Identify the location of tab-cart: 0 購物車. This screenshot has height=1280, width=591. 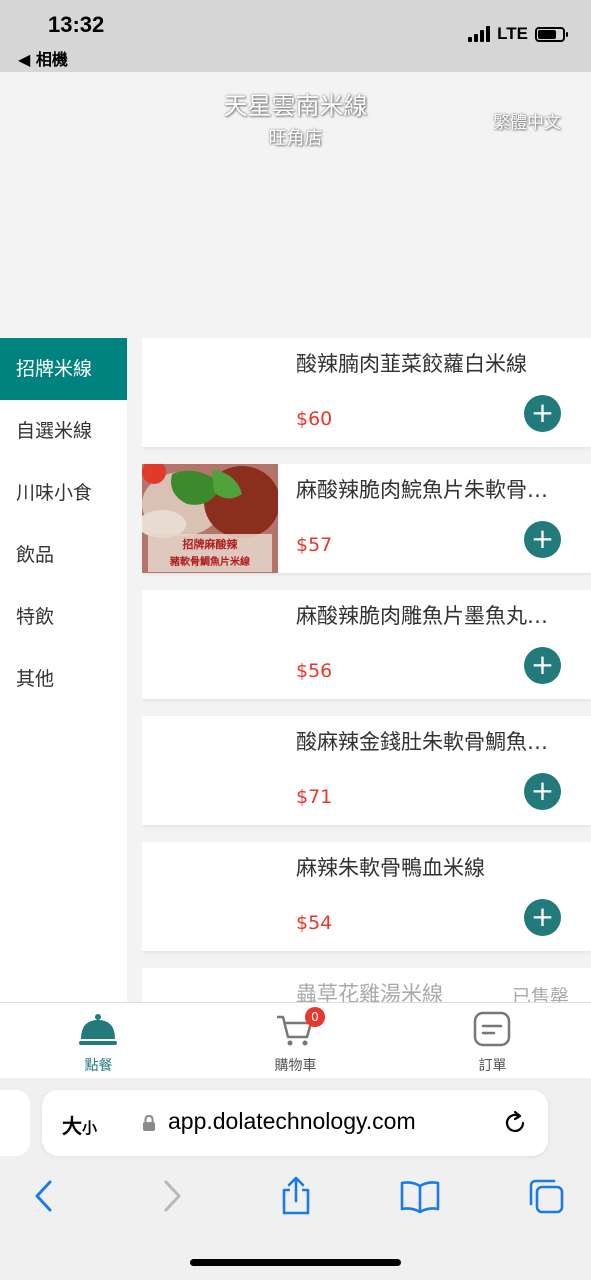
(295, 1041).